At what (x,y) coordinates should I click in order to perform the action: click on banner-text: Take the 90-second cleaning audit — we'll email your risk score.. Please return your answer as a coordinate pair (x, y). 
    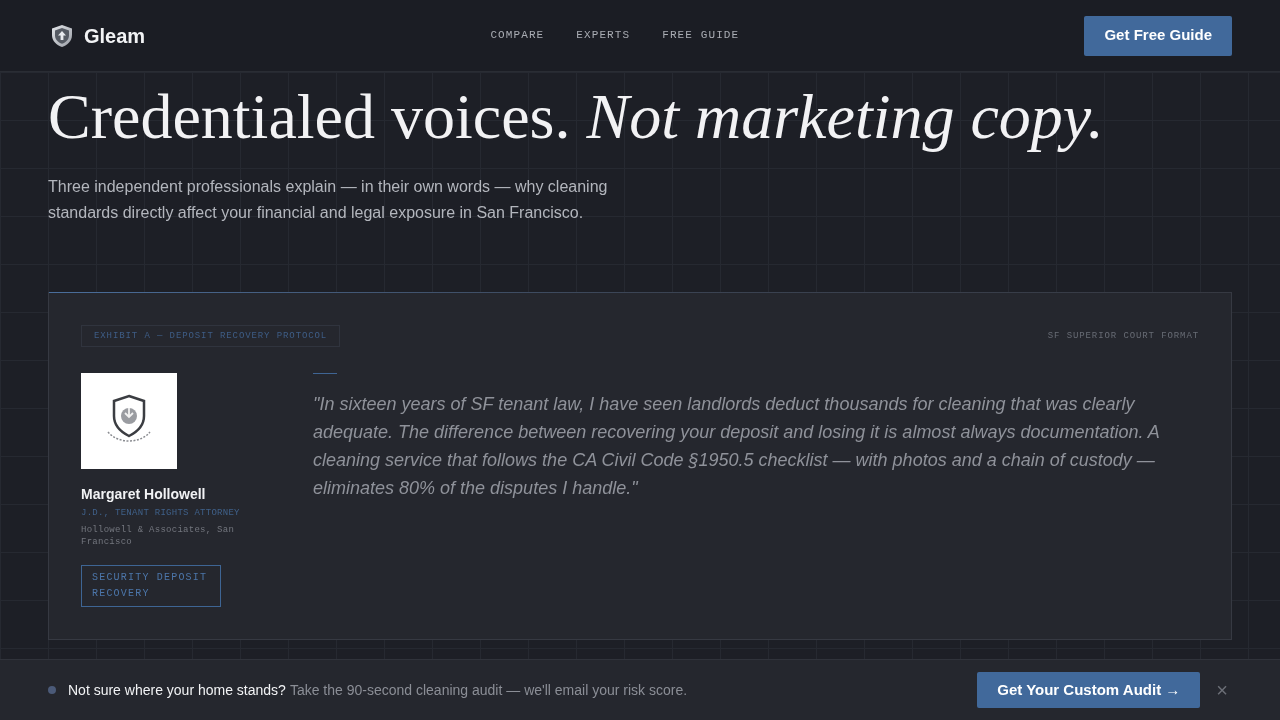
    Looking at the image, I should click on (488, 690).